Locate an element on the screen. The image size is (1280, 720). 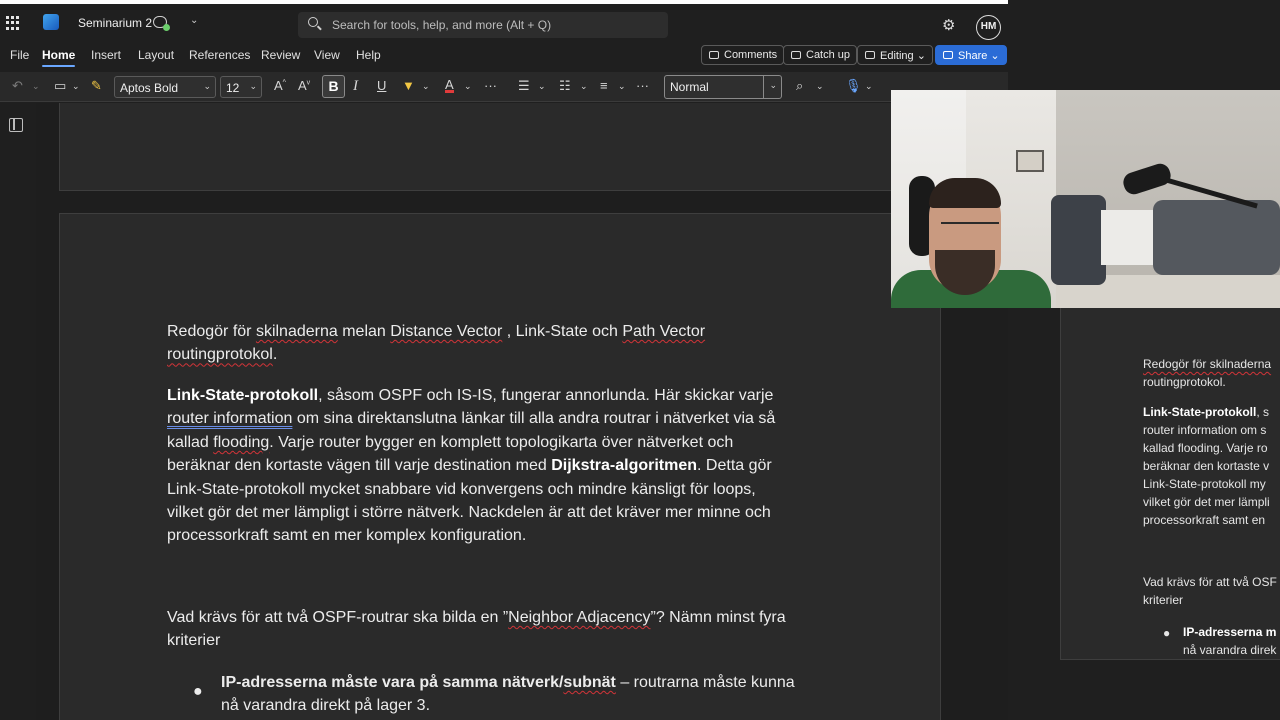
menu-file: File is located at coordinates (19, 55).